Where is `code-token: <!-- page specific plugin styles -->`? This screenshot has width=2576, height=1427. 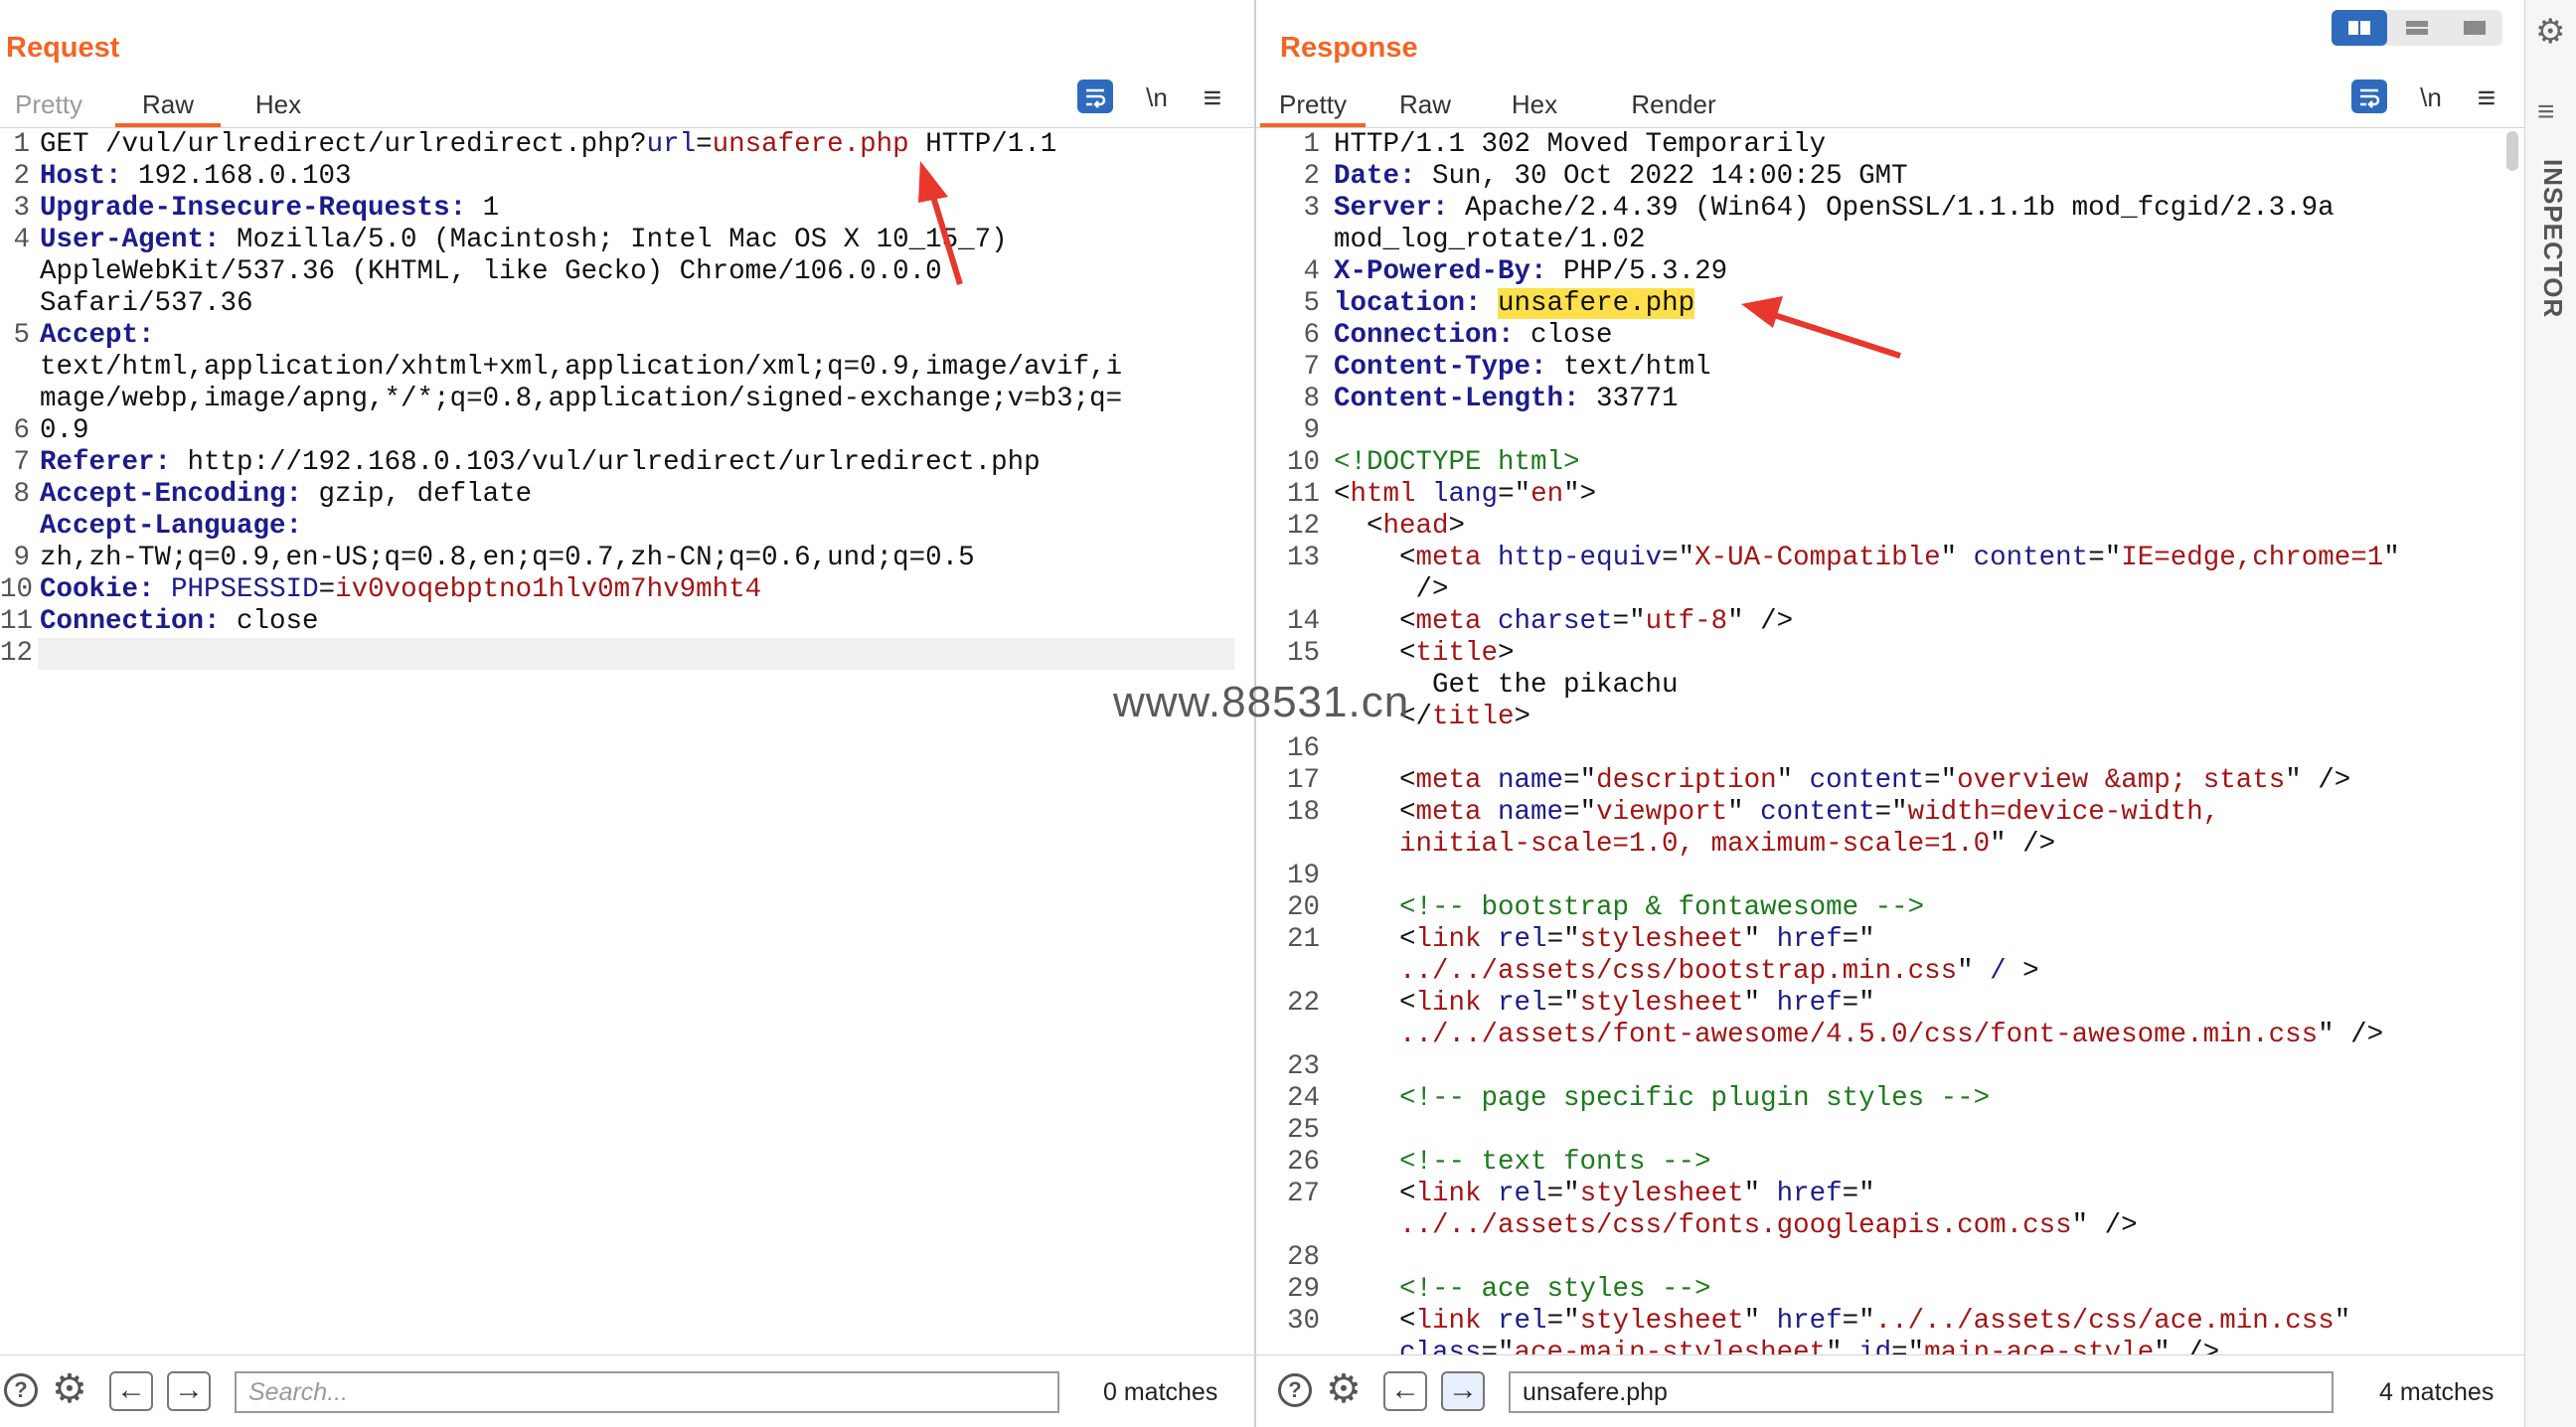 code-token: <!-- page specific plugin styles --> is located at coordinates (1662, 1098).